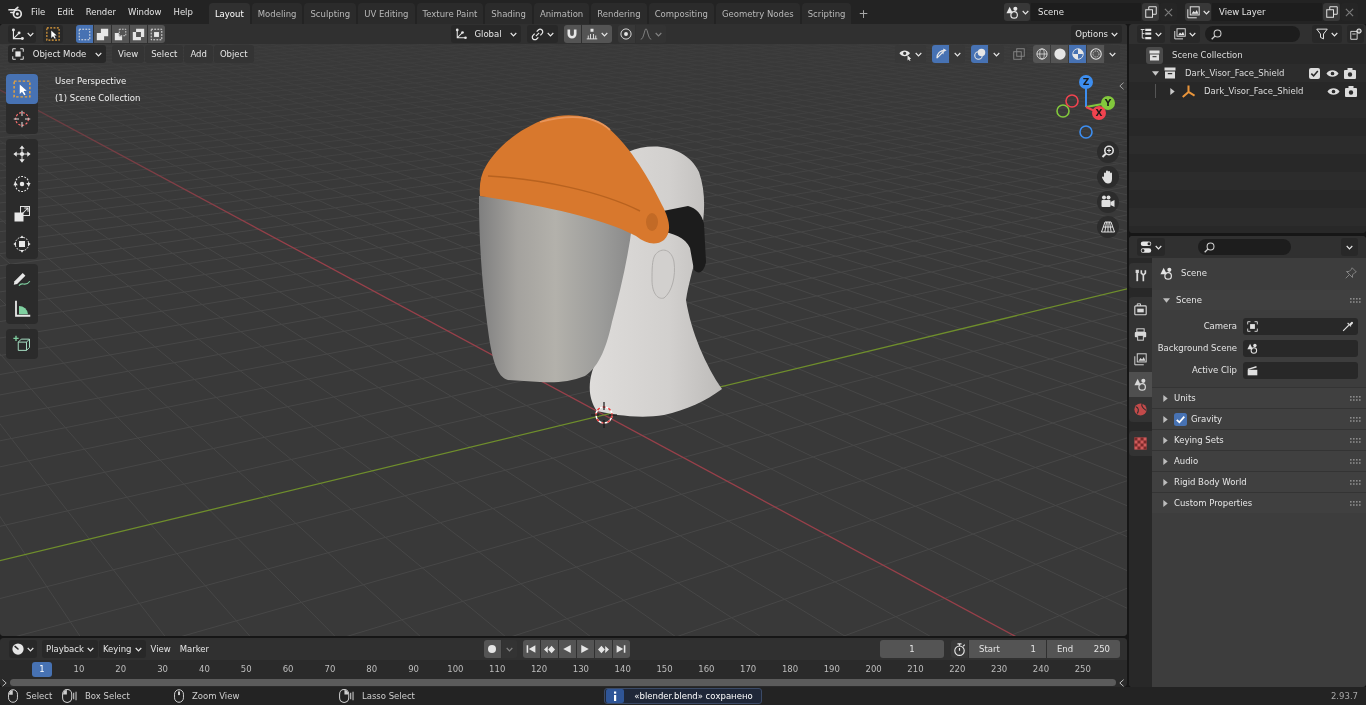 The image size is (1366, 705). What do you see at coordinates (567, 649) in the screenshot?
I see `play-reverse-button` at bounding box center [567, 649].